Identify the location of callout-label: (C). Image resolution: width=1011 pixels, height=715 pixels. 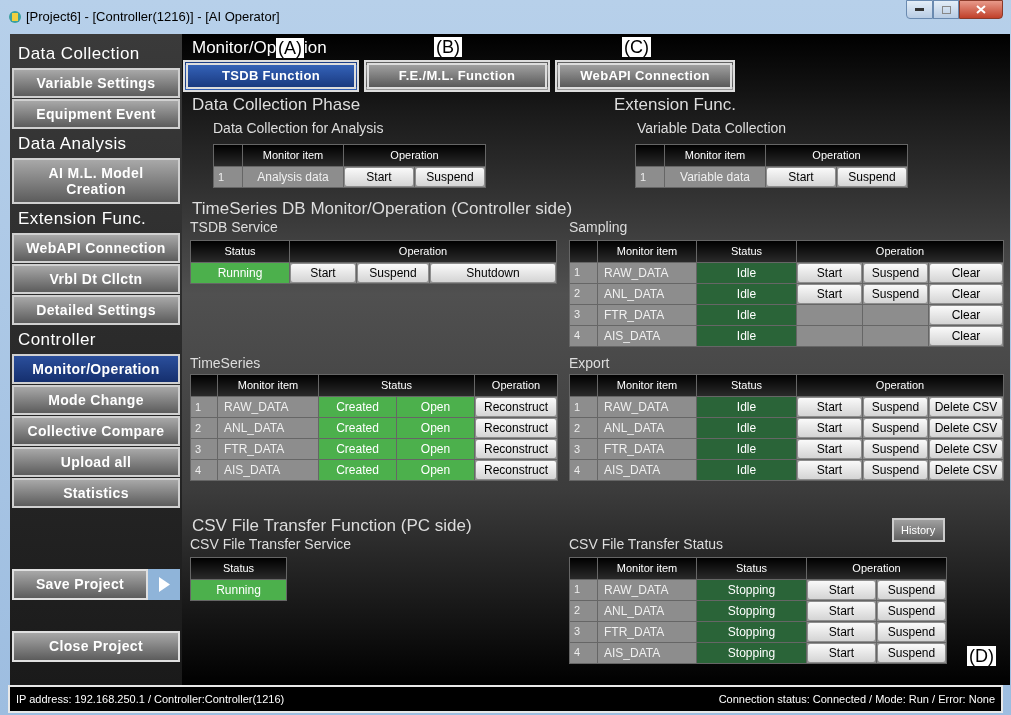
(636, 47).